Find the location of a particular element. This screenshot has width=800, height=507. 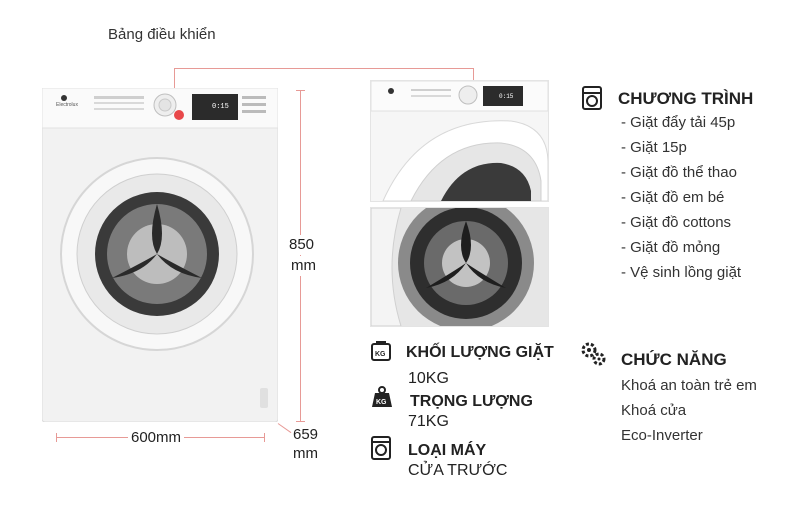

svg-text: Electrolux is located at coordinates (67, 105).